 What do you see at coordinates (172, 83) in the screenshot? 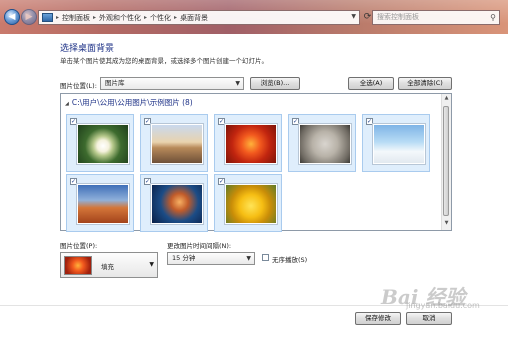
I see `picture-location-select: 图片库 ▼` at bounding box center [172, 83].